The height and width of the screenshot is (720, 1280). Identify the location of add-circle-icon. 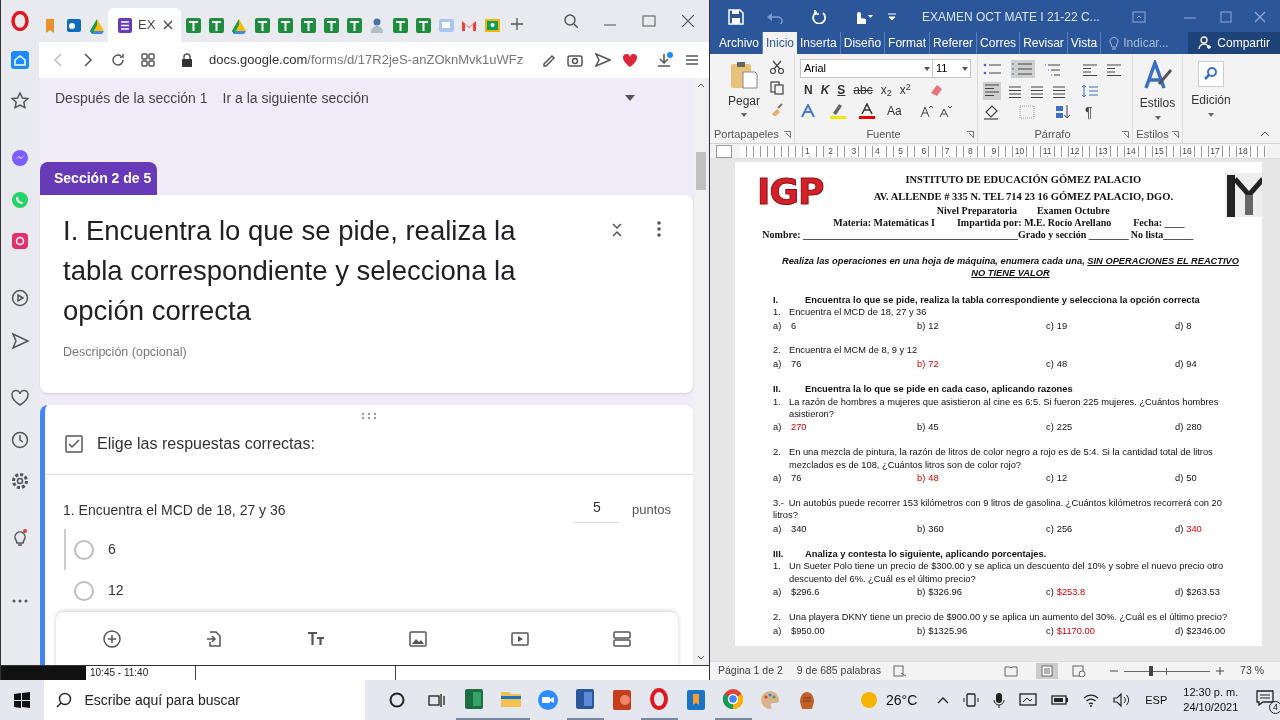
(112, 639).